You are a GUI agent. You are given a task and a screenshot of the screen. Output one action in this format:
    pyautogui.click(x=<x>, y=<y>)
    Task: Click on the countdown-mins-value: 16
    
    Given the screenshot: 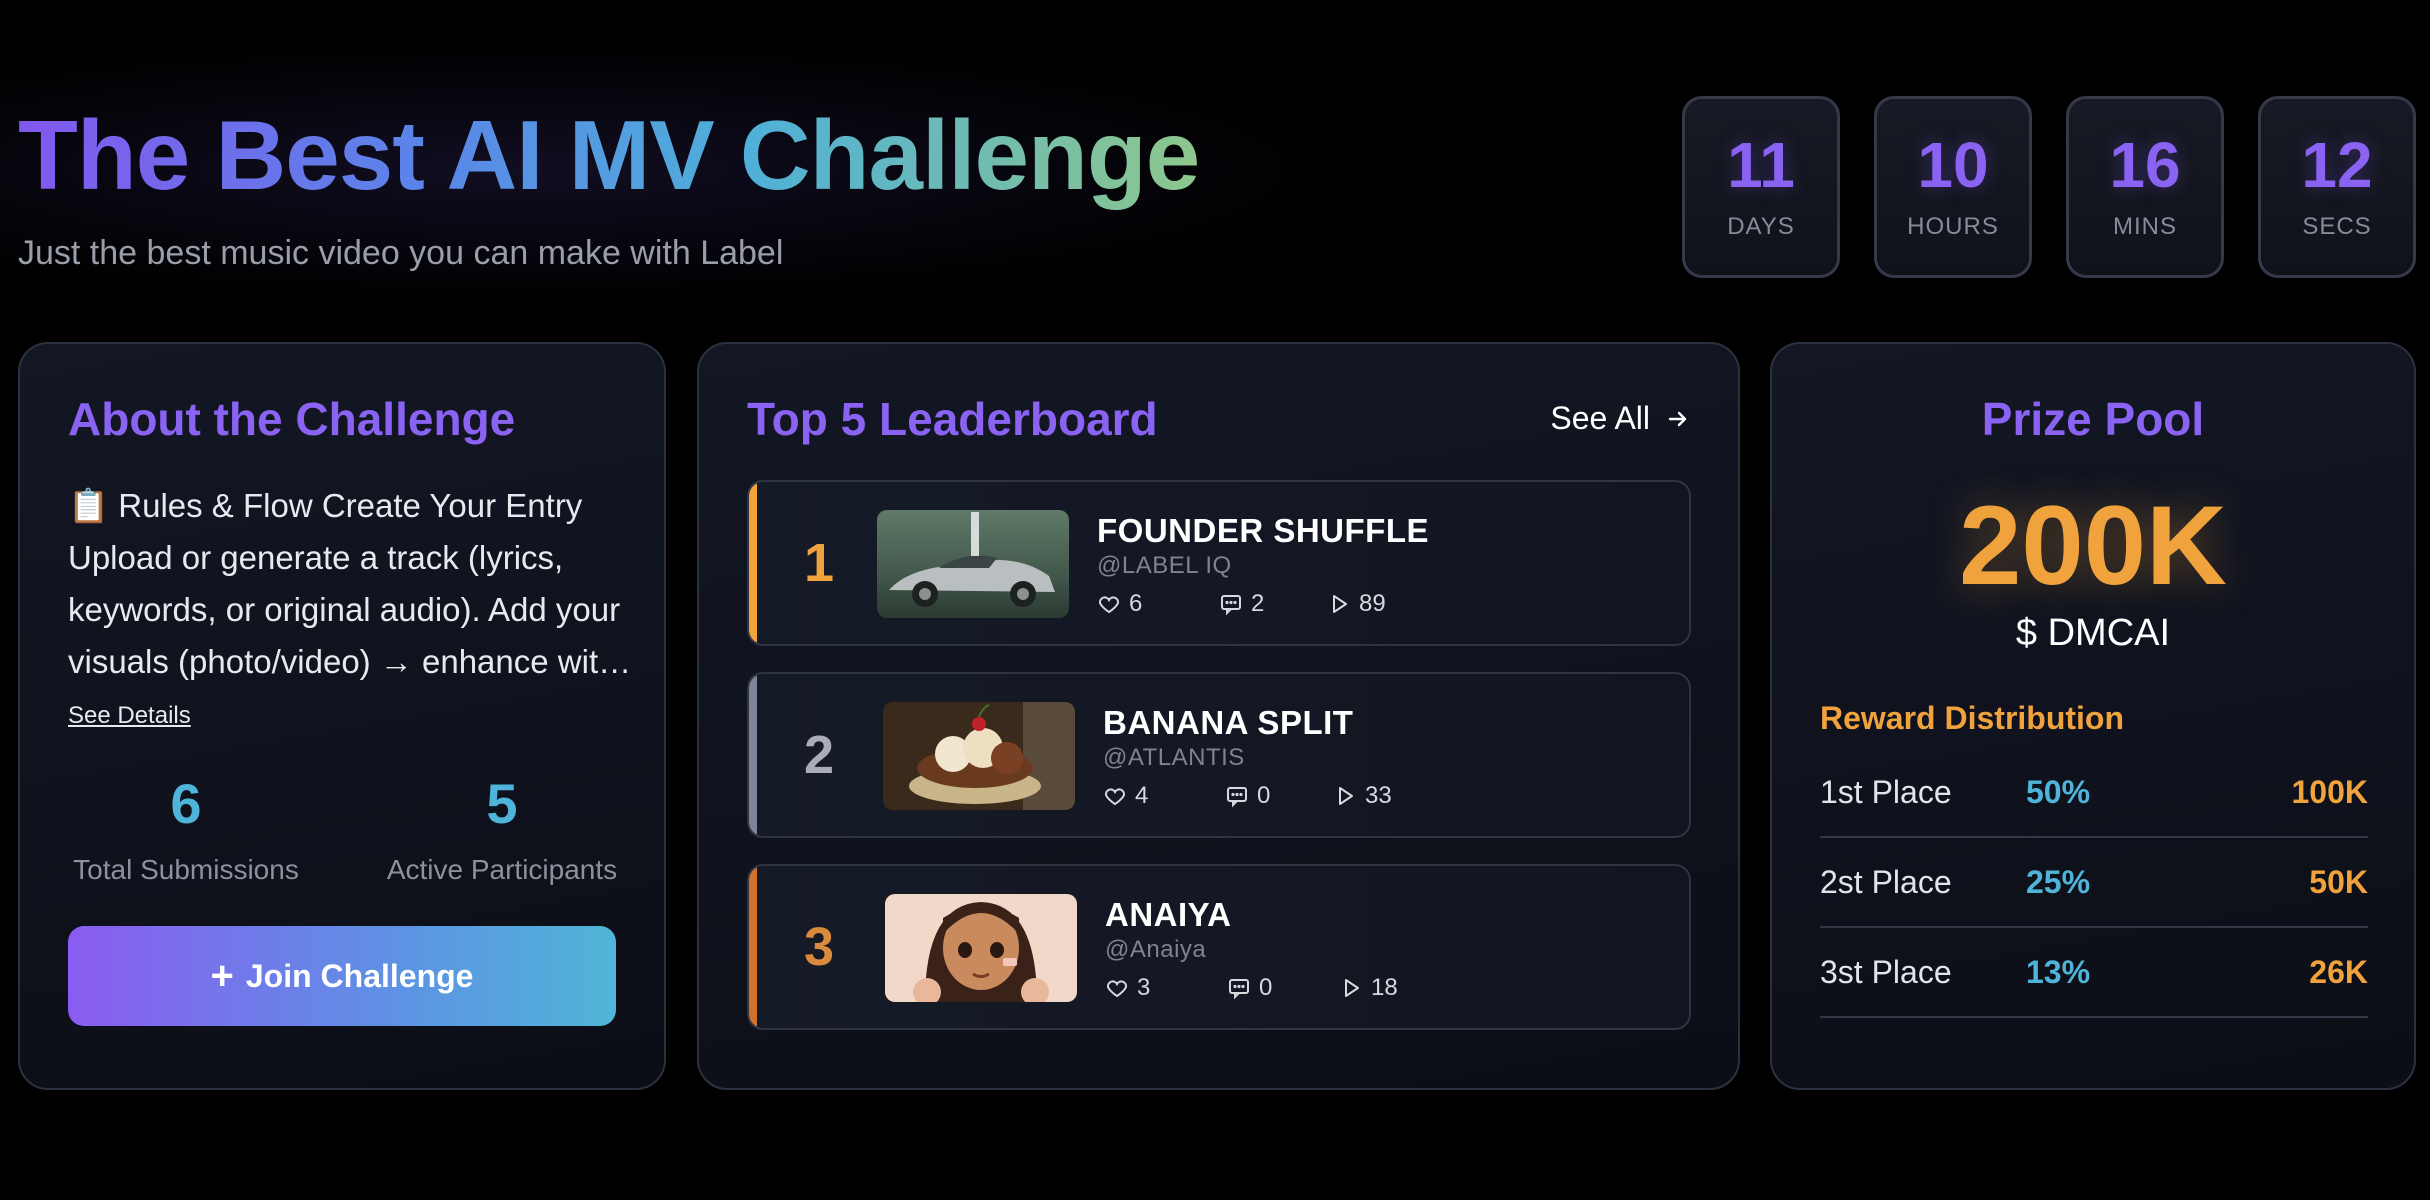 What is the action you would take?
    pyautogui.click(x=2145, y=165)
    